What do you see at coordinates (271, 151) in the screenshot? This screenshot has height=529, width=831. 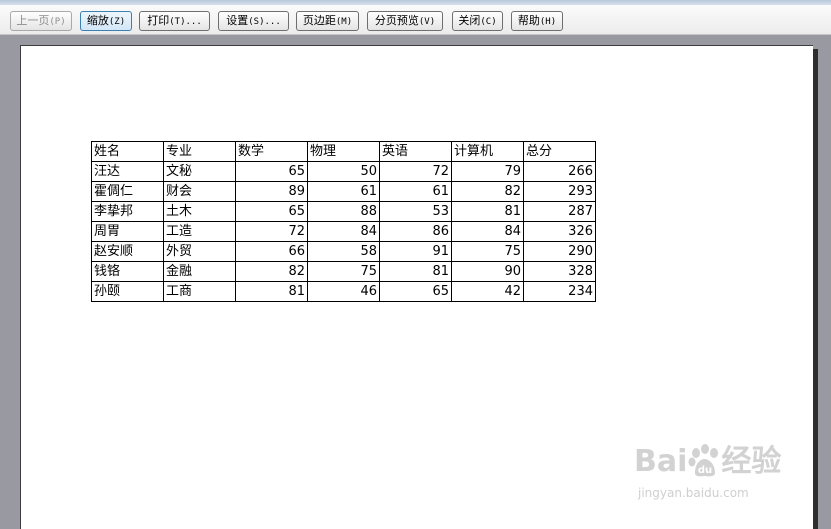 I see `header-cell: 数学` at bounding box center [271, 151].